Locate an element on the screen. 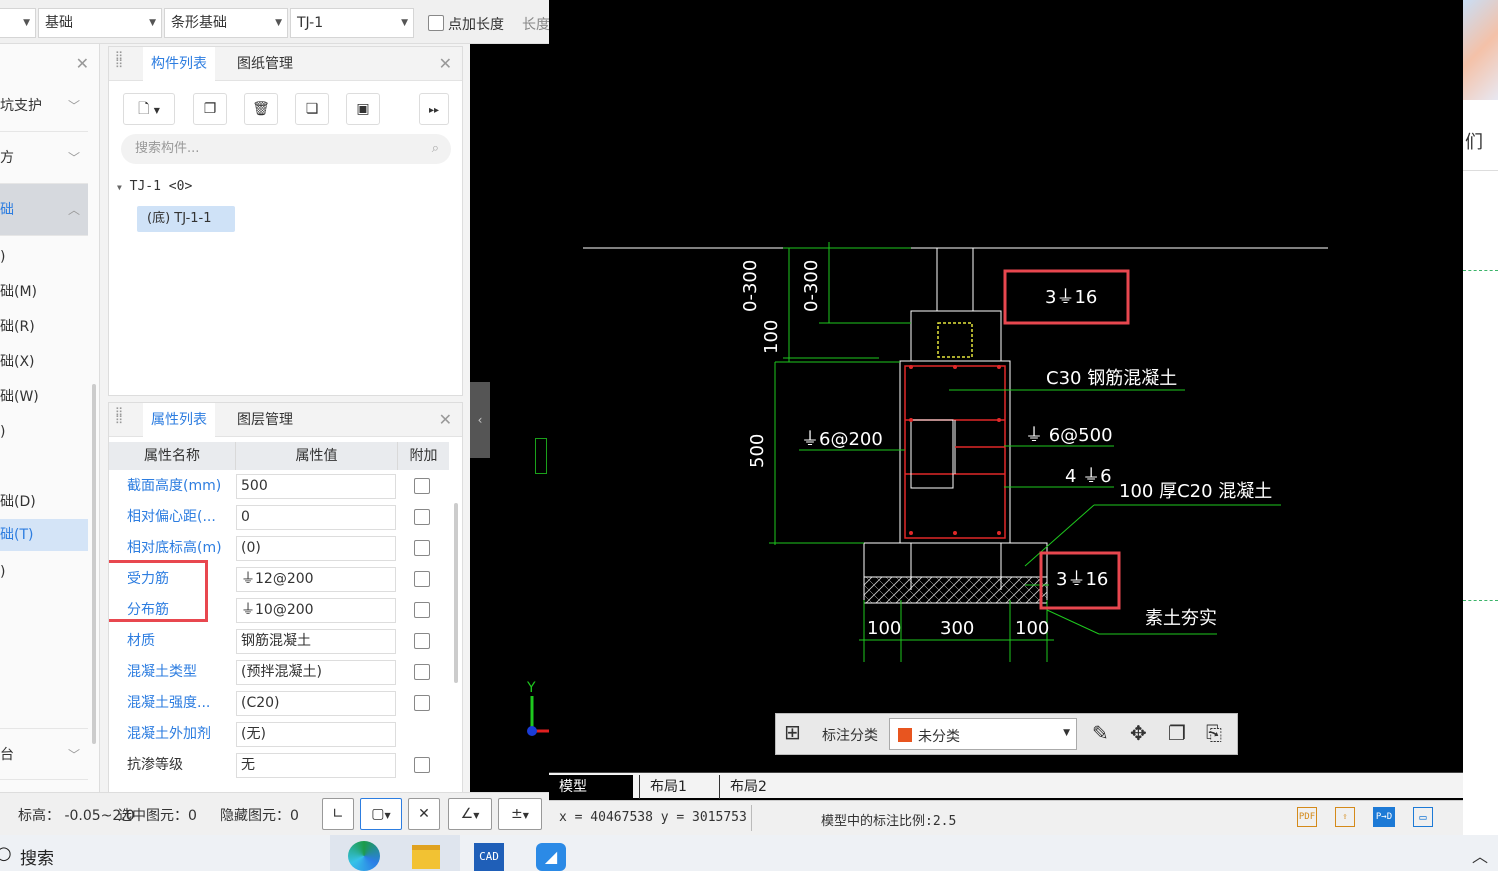  edit-icon: ✎ is located at coordinates (1100, 733).